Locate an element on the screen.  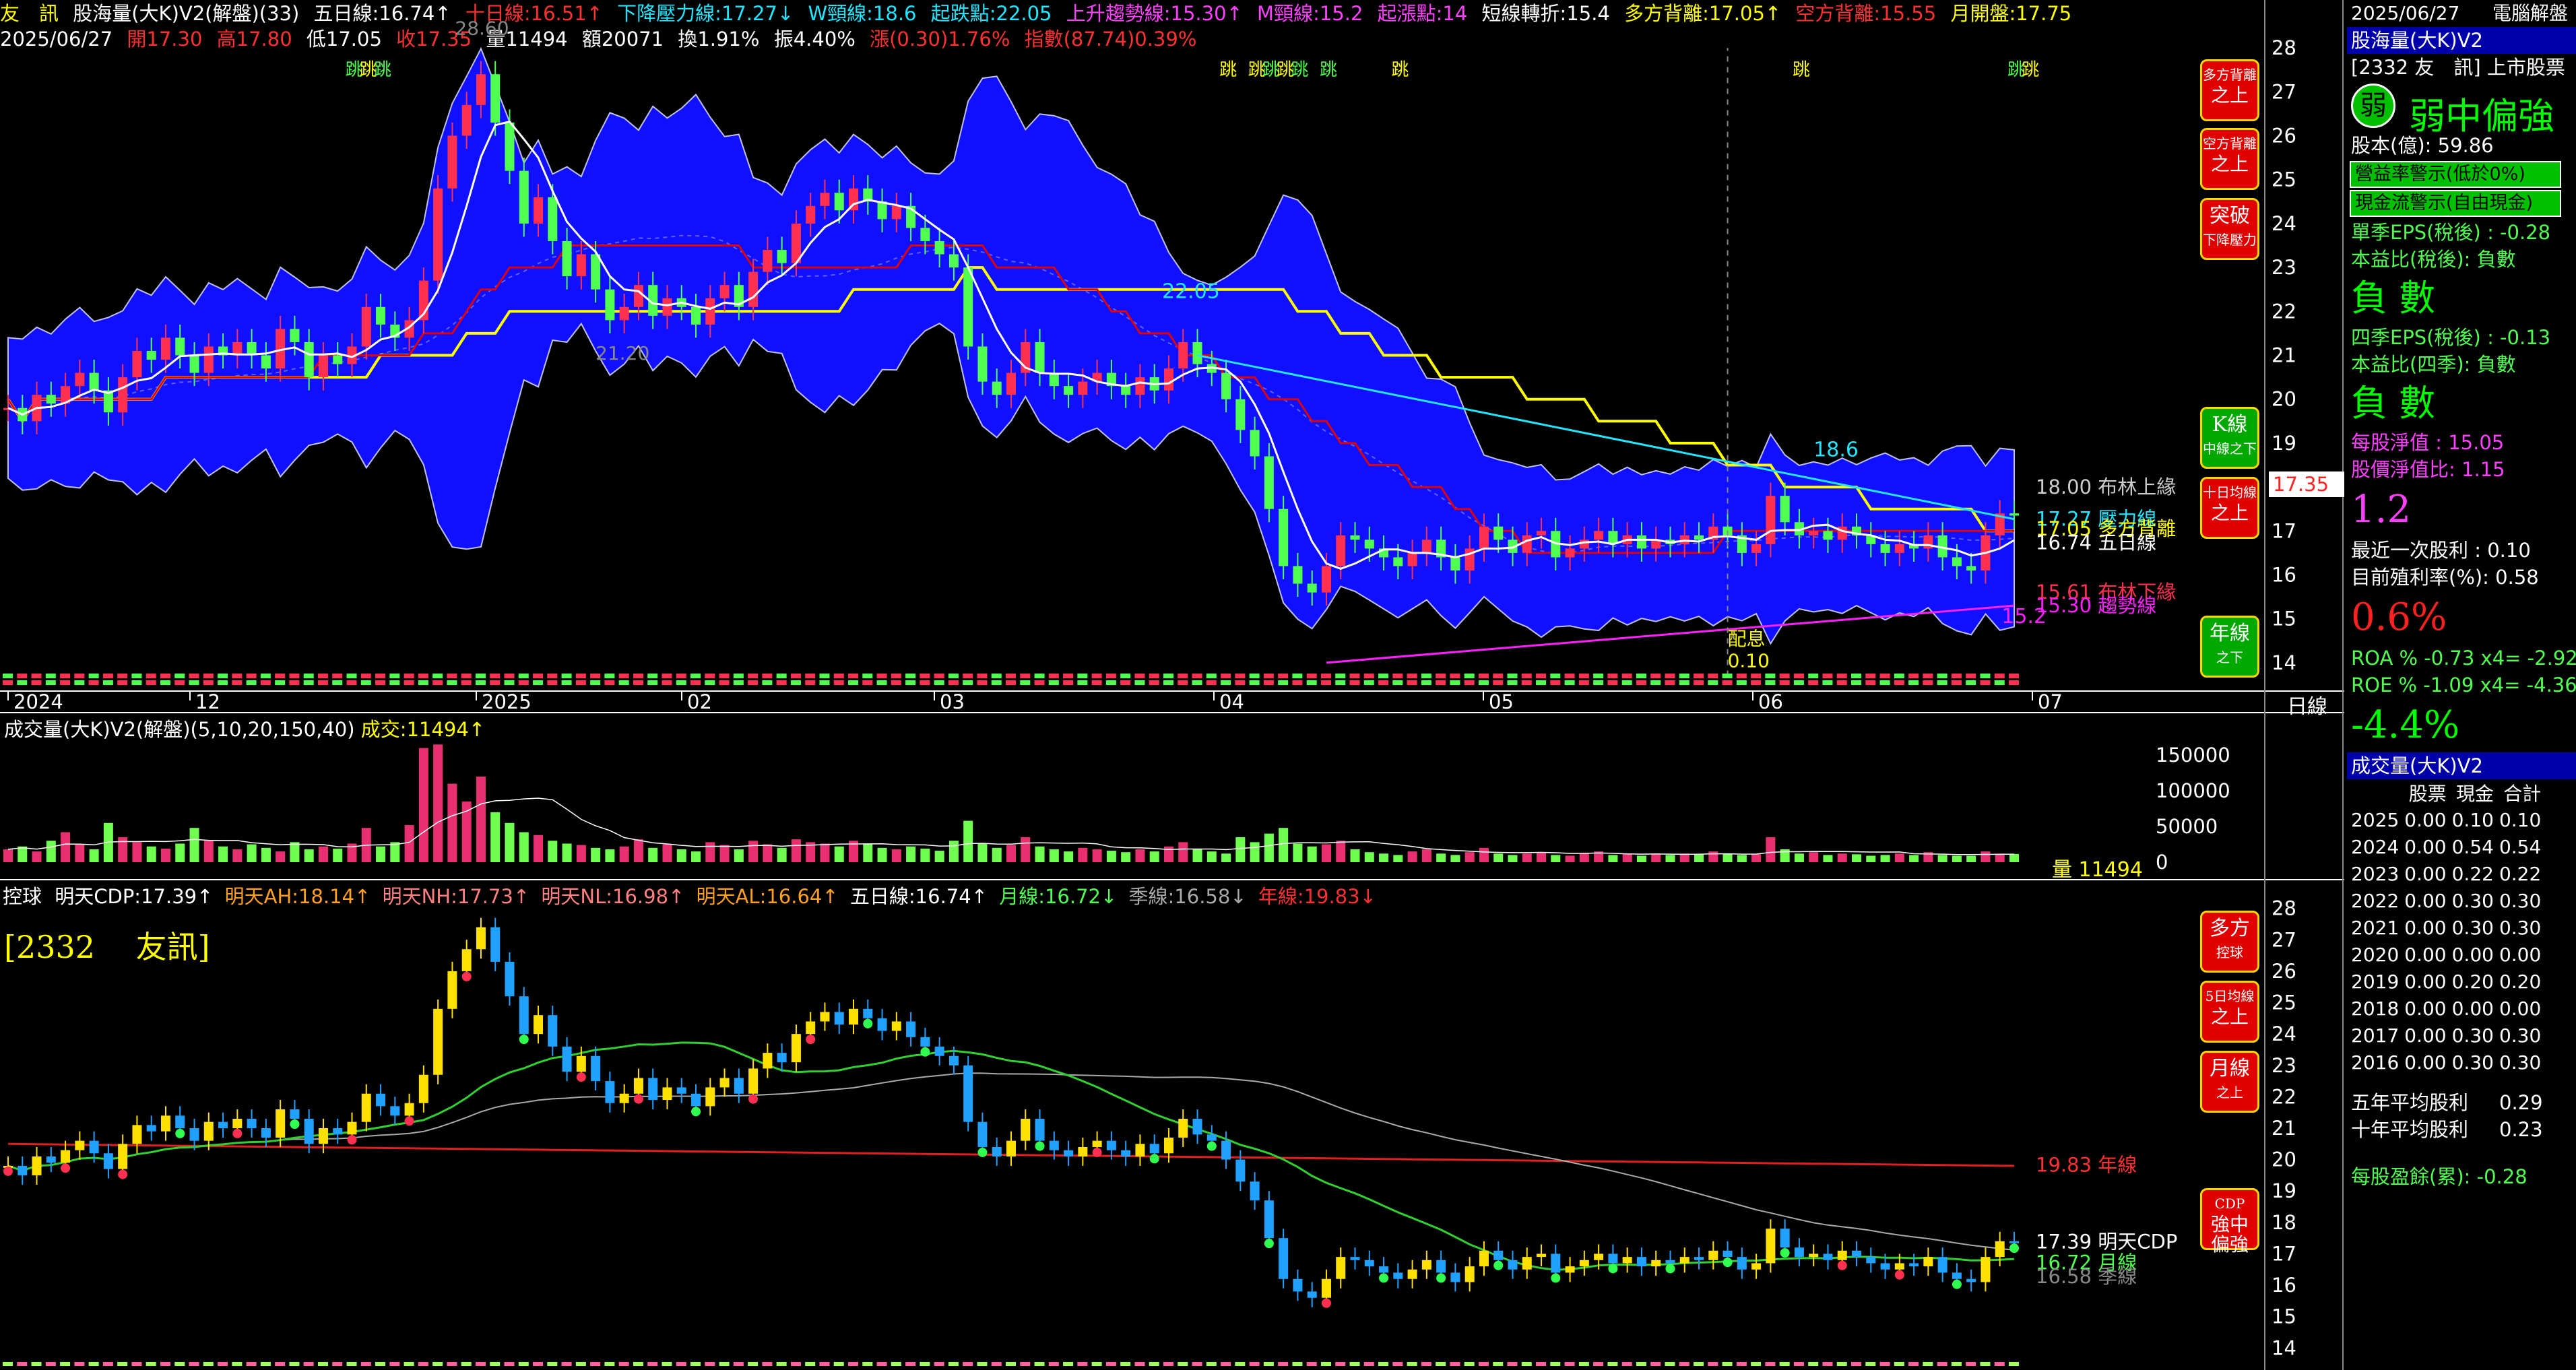
cdp-button: CDP 強中偏強 is located at coordinates (2230, 1221).